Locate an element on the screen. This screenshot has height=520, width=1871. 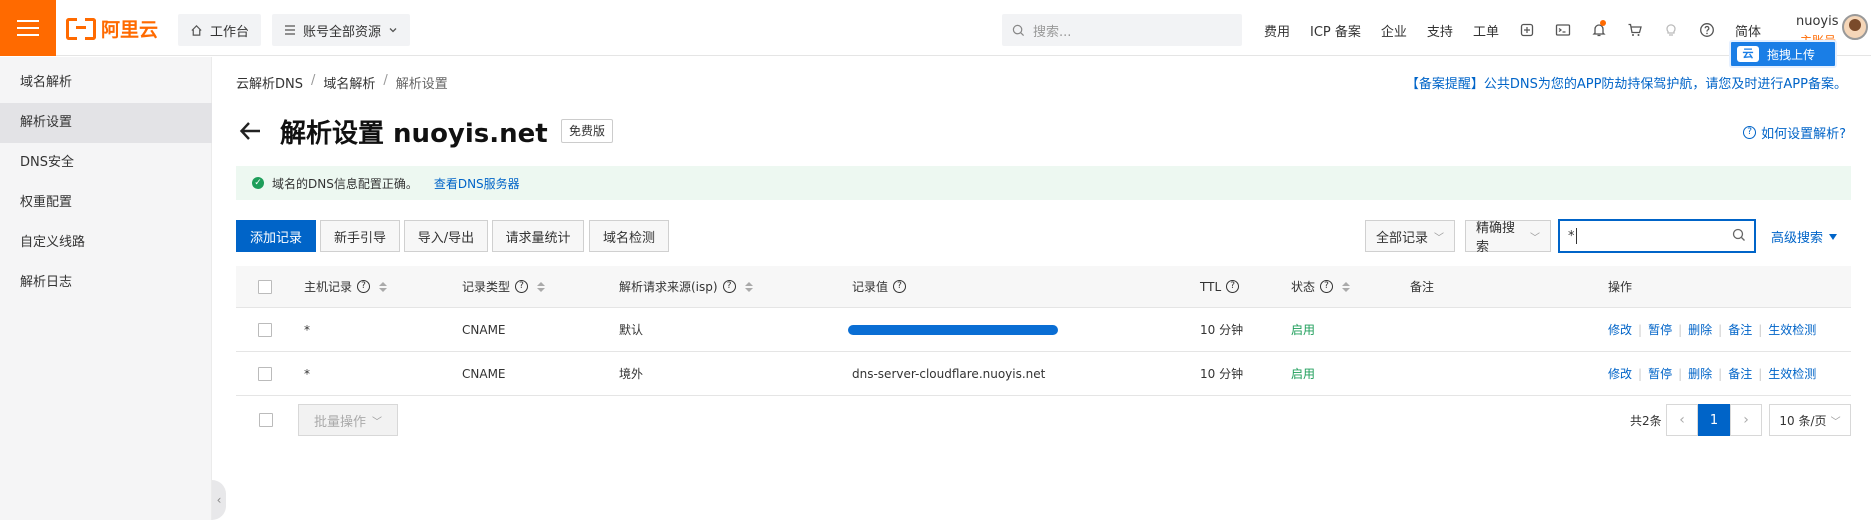
domain-check-button: 域名检测 is located at coordinates (629, 236).